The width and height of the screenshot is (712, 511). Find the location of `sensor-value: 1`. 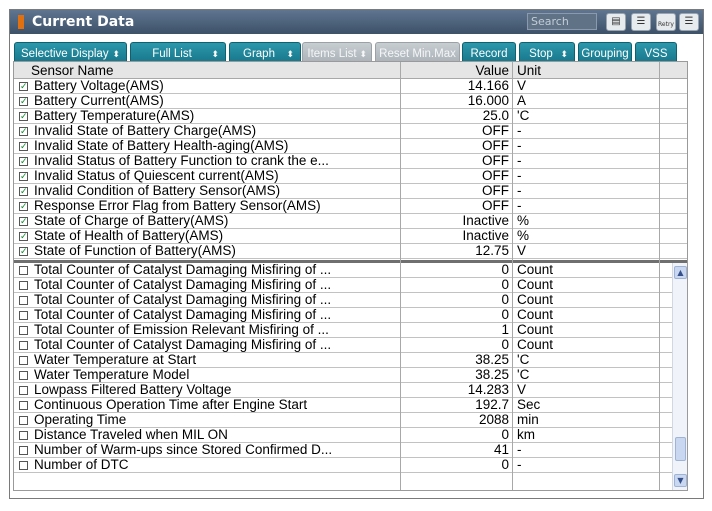

sensor-value: 1 is located at coordinates (505, 329).